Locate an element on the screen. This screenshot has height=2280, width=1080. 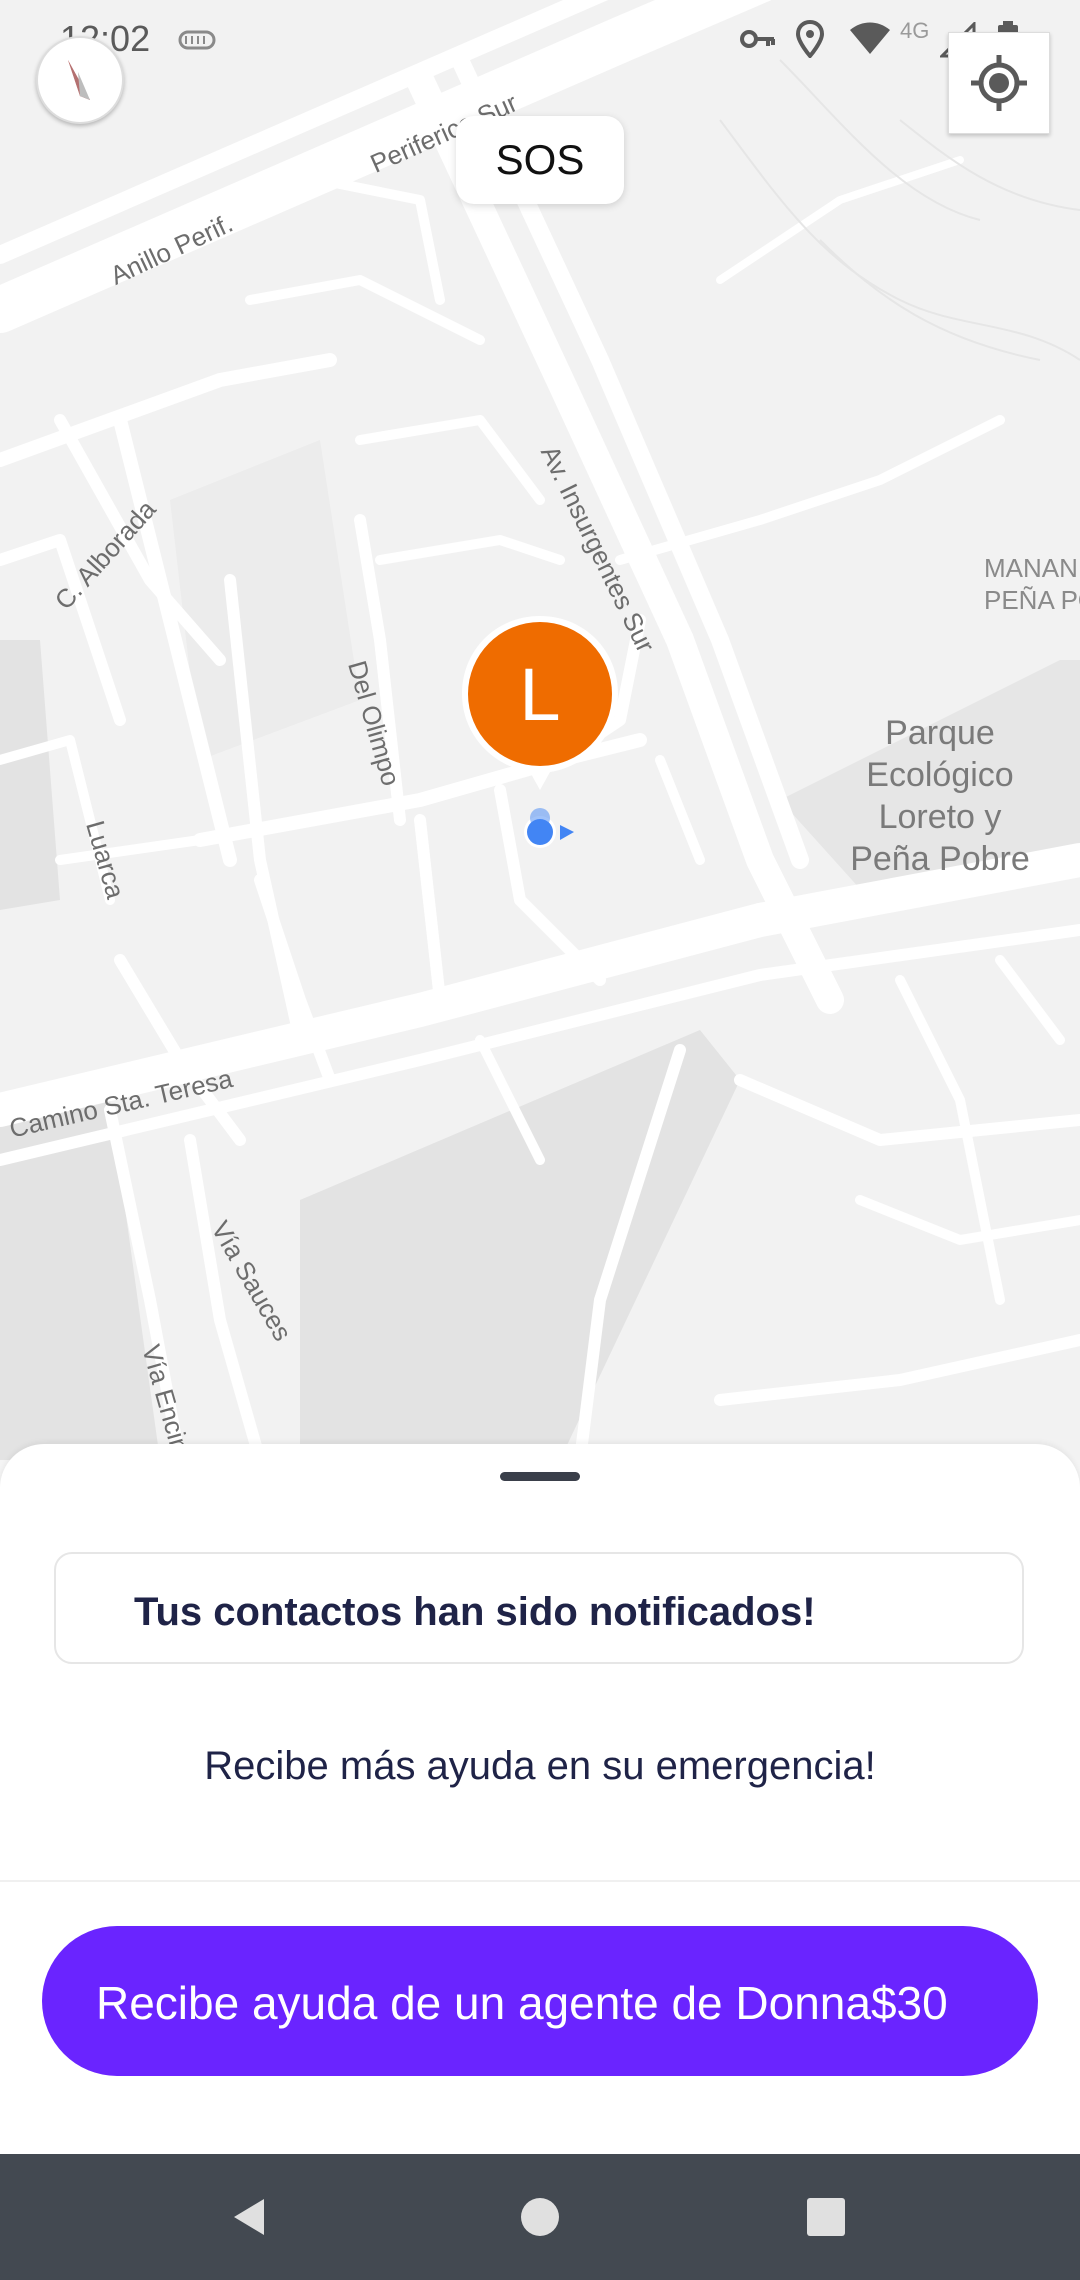
location-pin-icon is located at coordinates (810, 39).